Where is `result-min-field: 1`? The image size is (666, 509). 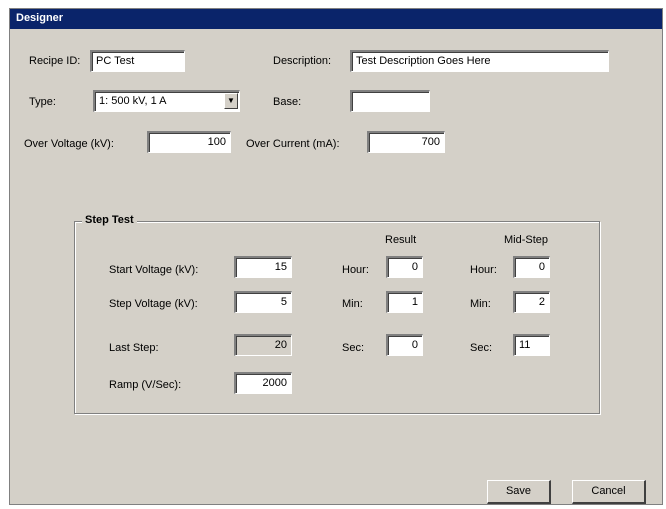 result-min-field: 1 is located at coordinates (404, 302).